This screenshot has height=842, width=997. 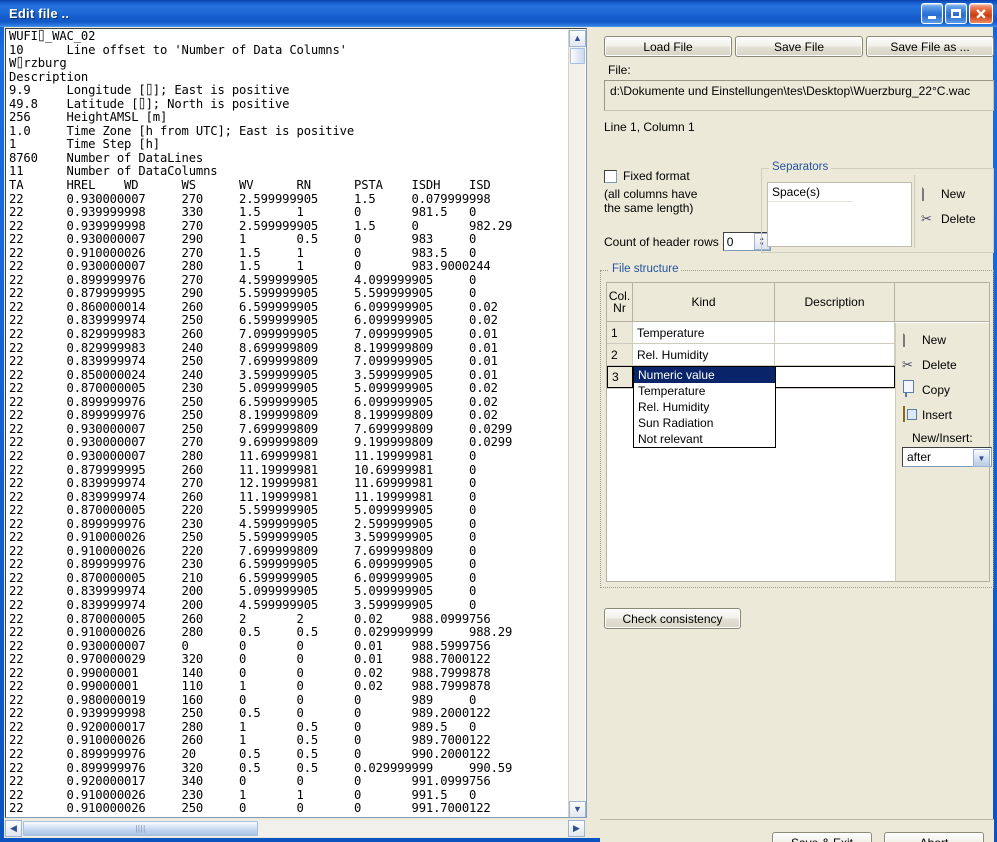 I want to click on new-insert-combobox: after ▼, so click(x=947, y=457).